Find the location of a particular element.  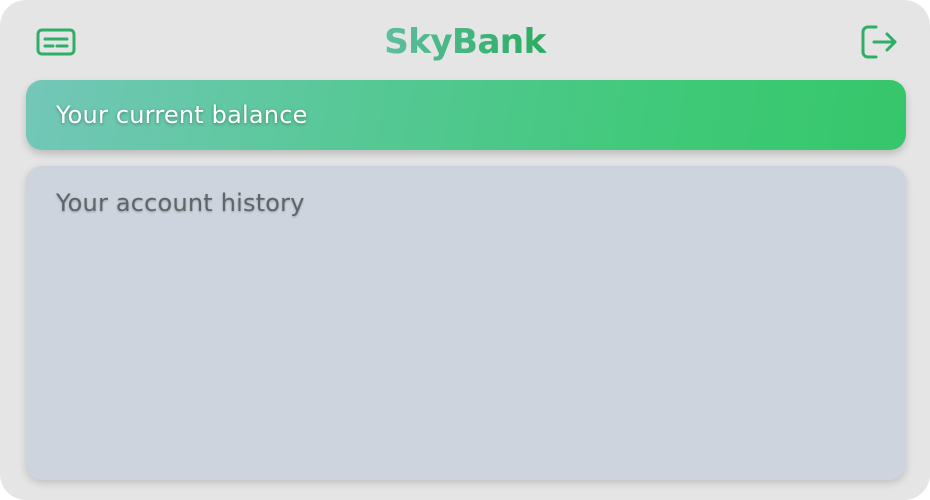

balance-card: Your current balance is located at coordinates (466, 115).